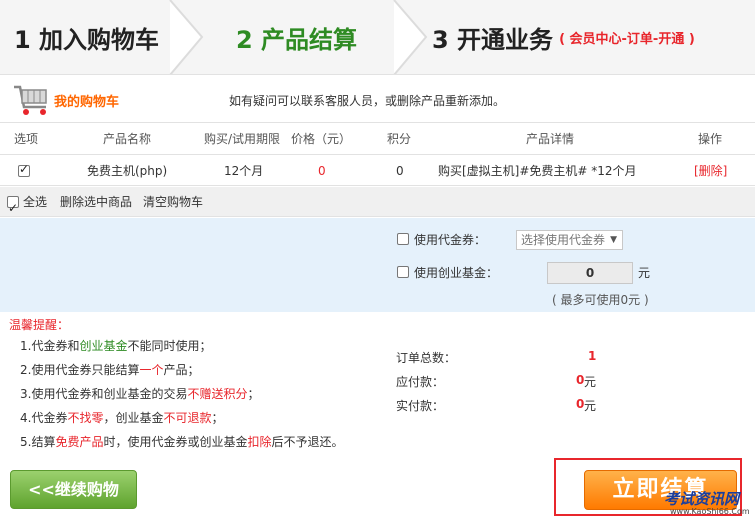 The height and width of the screenshot is (523, 755). What do you see at coordinates (420, 406) in the screenshot?
I see `paid-label: 实付款：` at bounding box center [420, 406].